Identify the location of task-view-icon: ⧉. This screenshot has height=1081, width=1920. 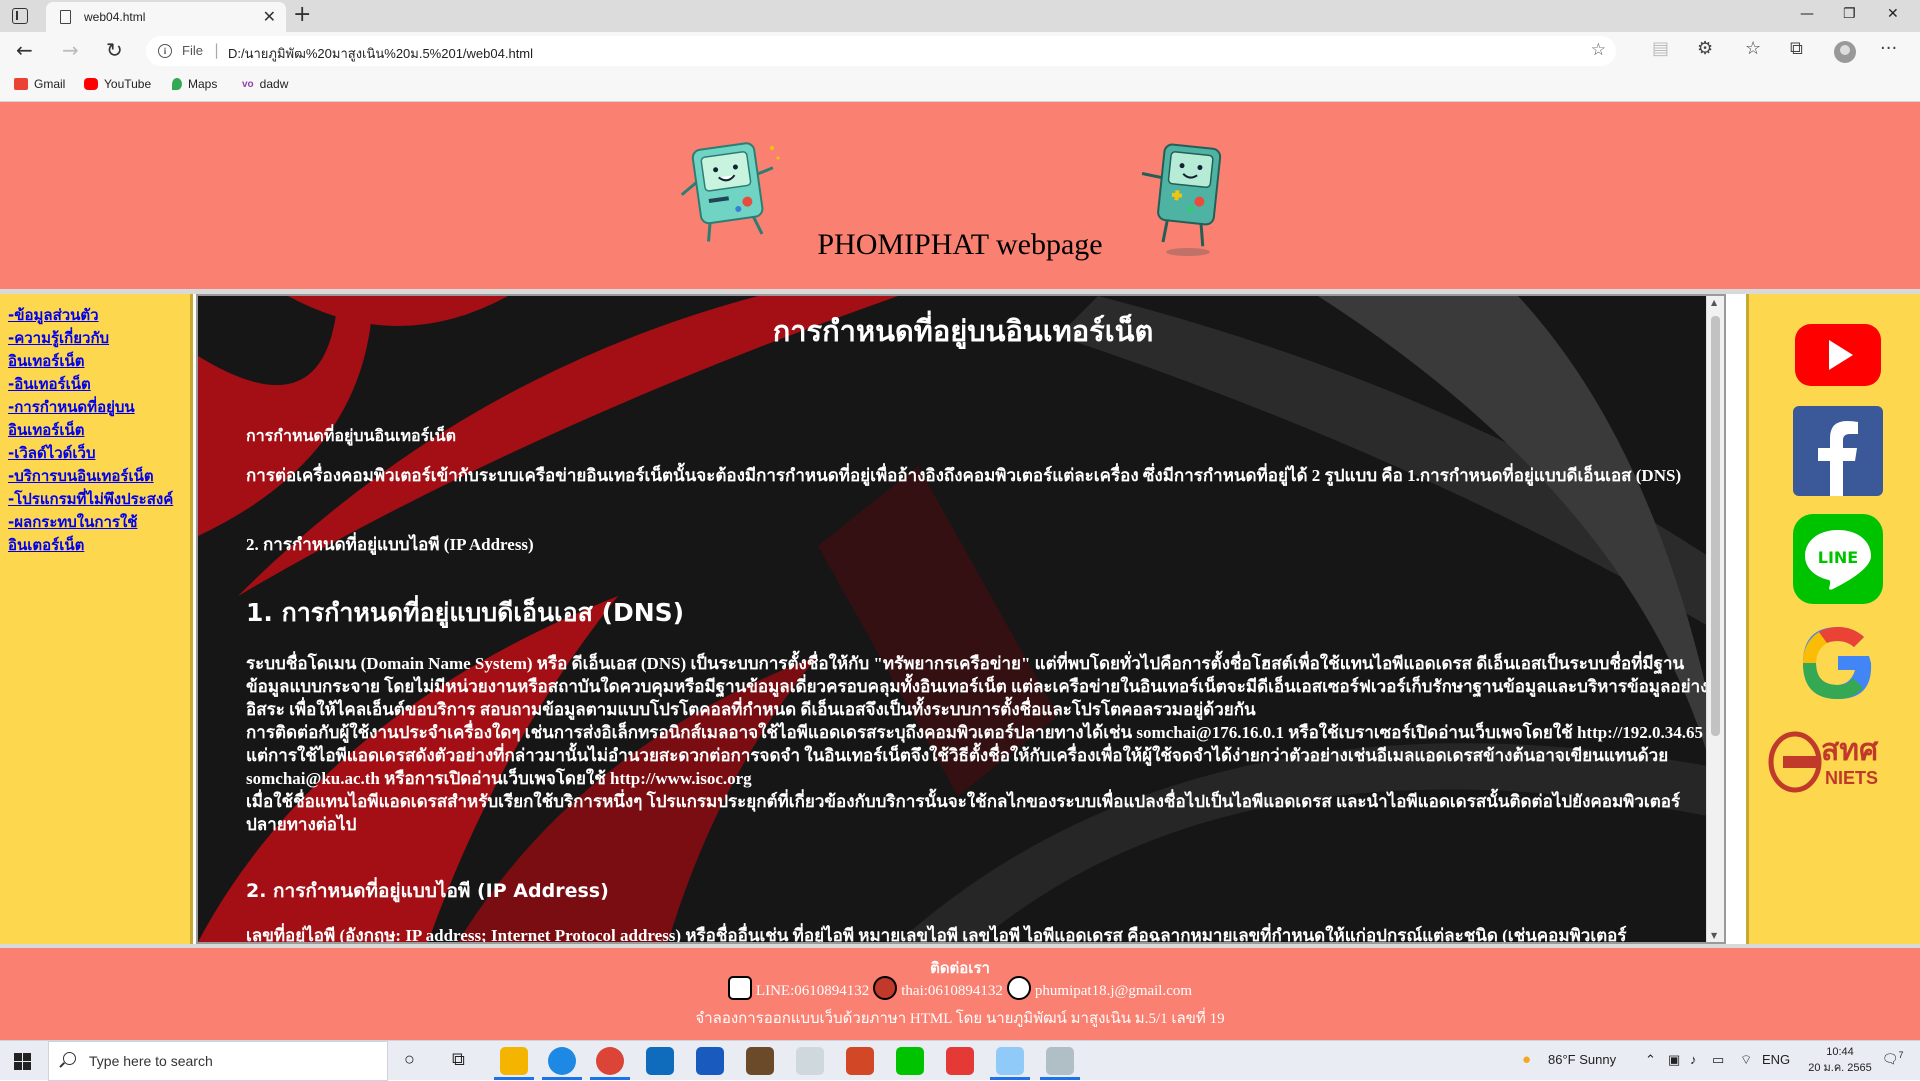
(458, 1059).